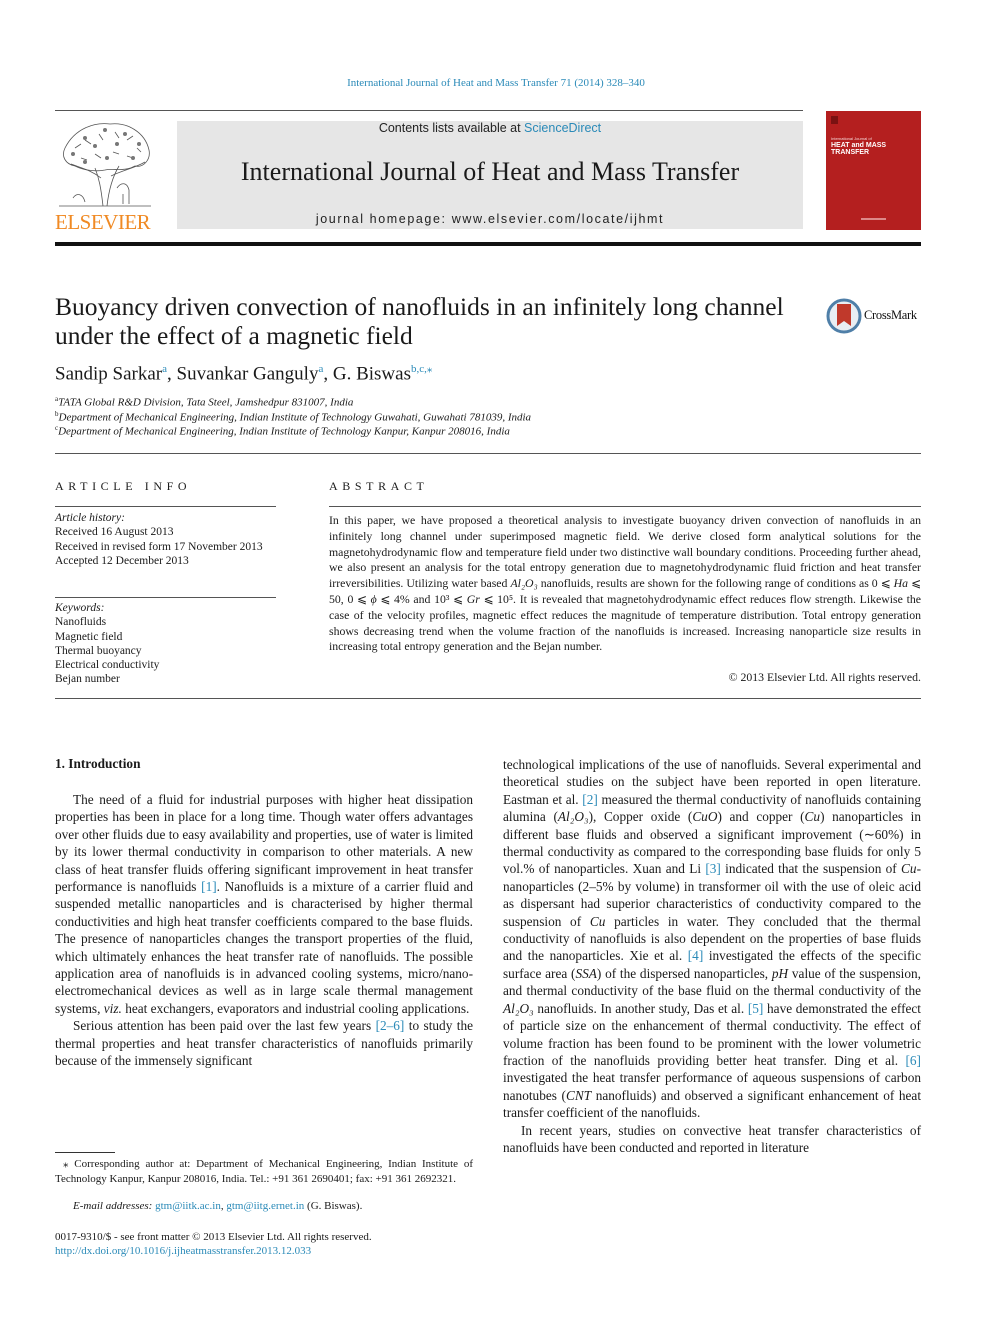 Image resolution: width=992 pixels, height=1323 pixels. What do you see at coordinates (113, 1206) in the screenshot?
I see `email-label: E-mail addresses:` at bounding box center [113, 1206].